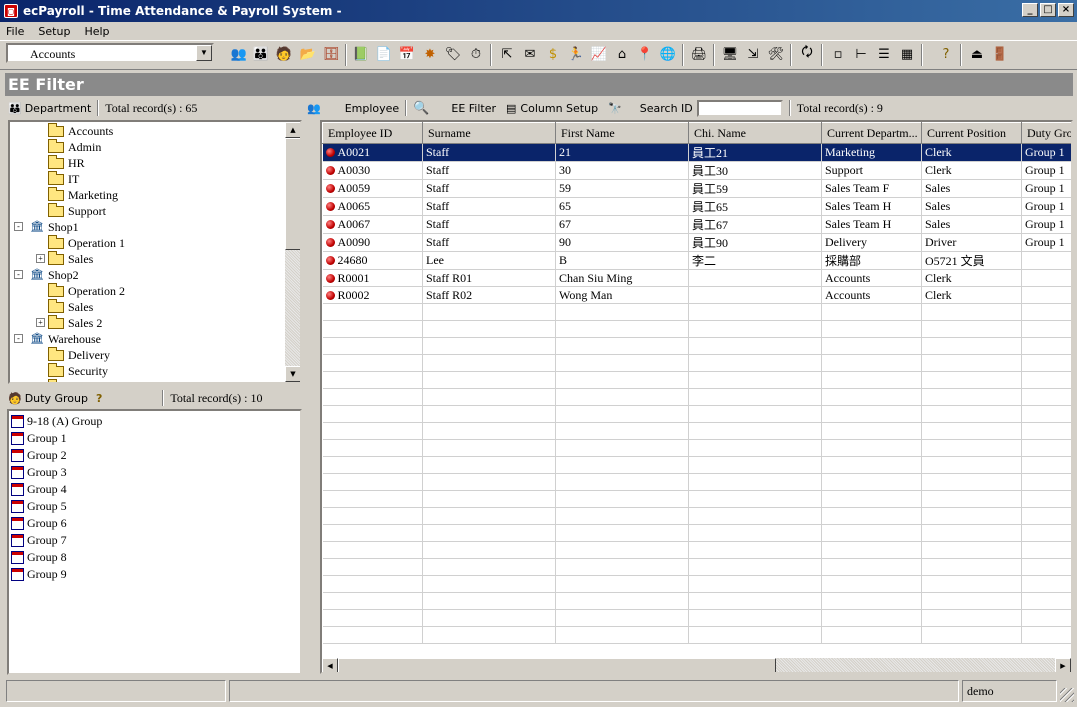  What do you see at coordinates (39, 506) in the screenshot?
I see `duty-group-item: Group 5` at bounding box center [39, 506].